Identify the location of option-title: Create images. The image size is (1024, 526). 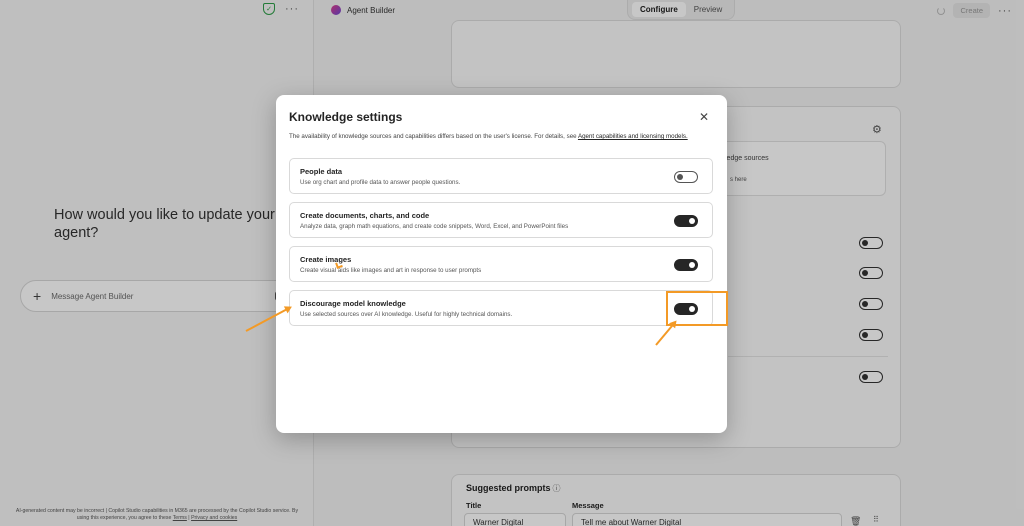
(326, 259).